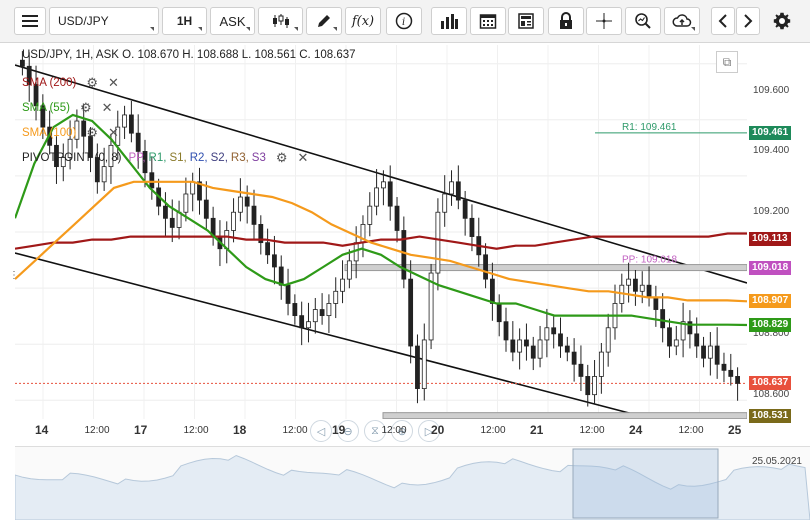  What do you see at coordinates (770, 301) in the screenshot?
I see `price-tag: 108.907` at bounding box center [770, 301].